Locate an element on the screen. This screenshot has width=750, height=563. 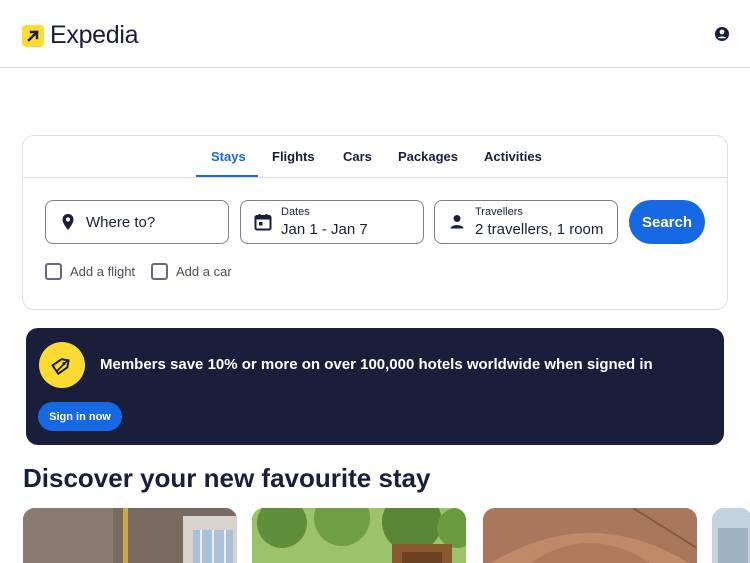
add-car-checkbox: Add a car is located at coordinates (191, 271).